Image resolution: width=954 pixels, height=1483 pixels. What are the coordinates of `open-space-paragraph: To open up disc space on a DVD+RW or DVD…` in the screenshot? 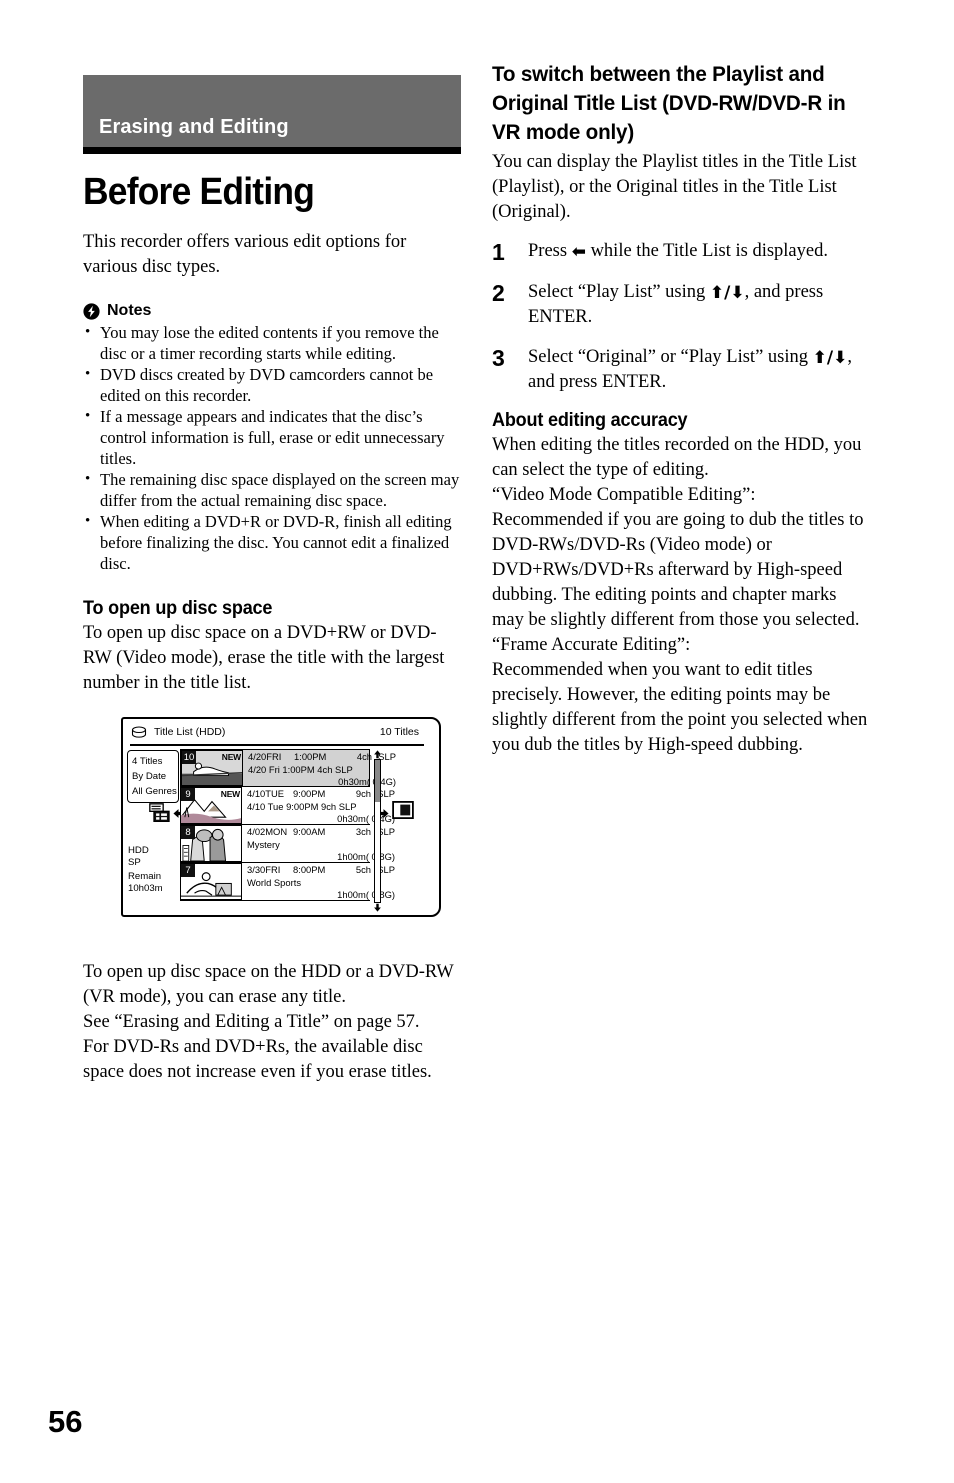 It's located at (264, 658).